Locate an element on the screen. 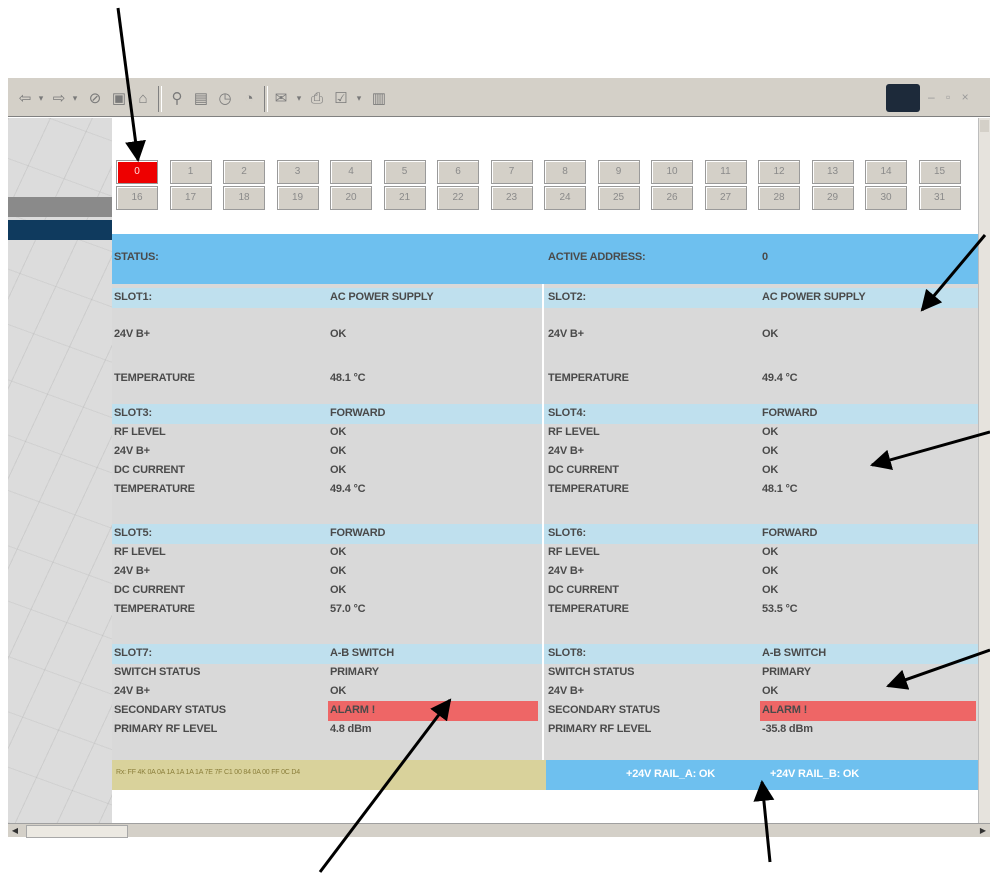  status-bar: STATUS: ACTIVE ADDRESS: 0 is located at coordinates (545, 259).